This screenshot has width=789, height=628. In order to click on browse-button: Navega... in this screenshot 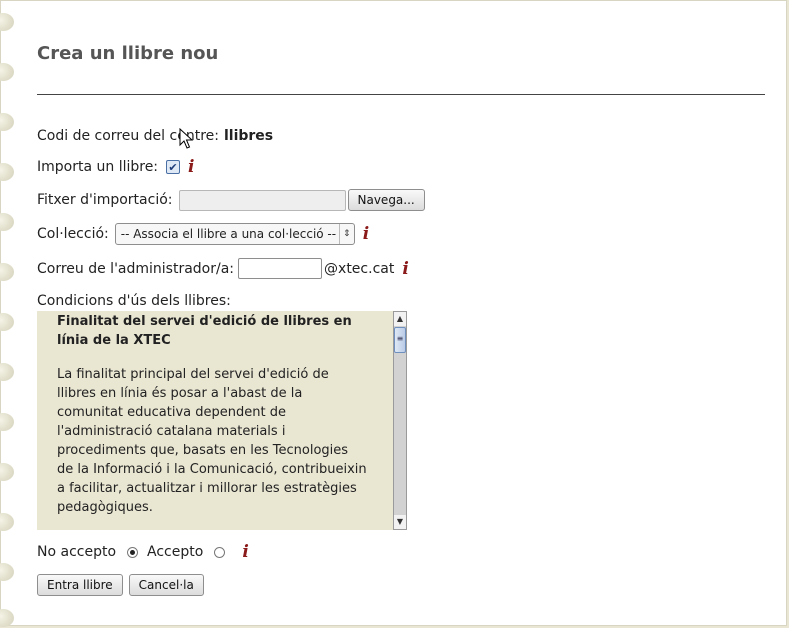, I will do `click(386, 200)`.